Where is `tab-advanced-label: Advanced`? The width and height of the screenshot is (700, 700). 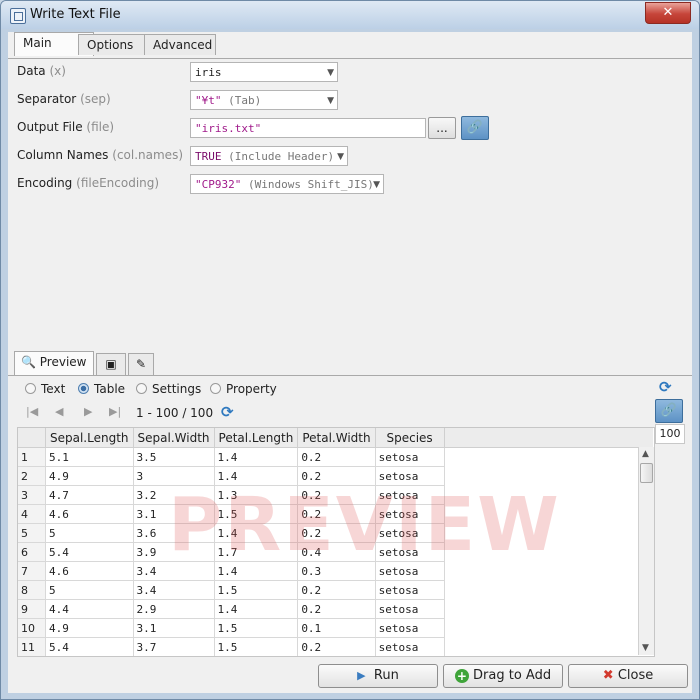
tab-advanced-label: Advanced is located at coordinates (183, 45).